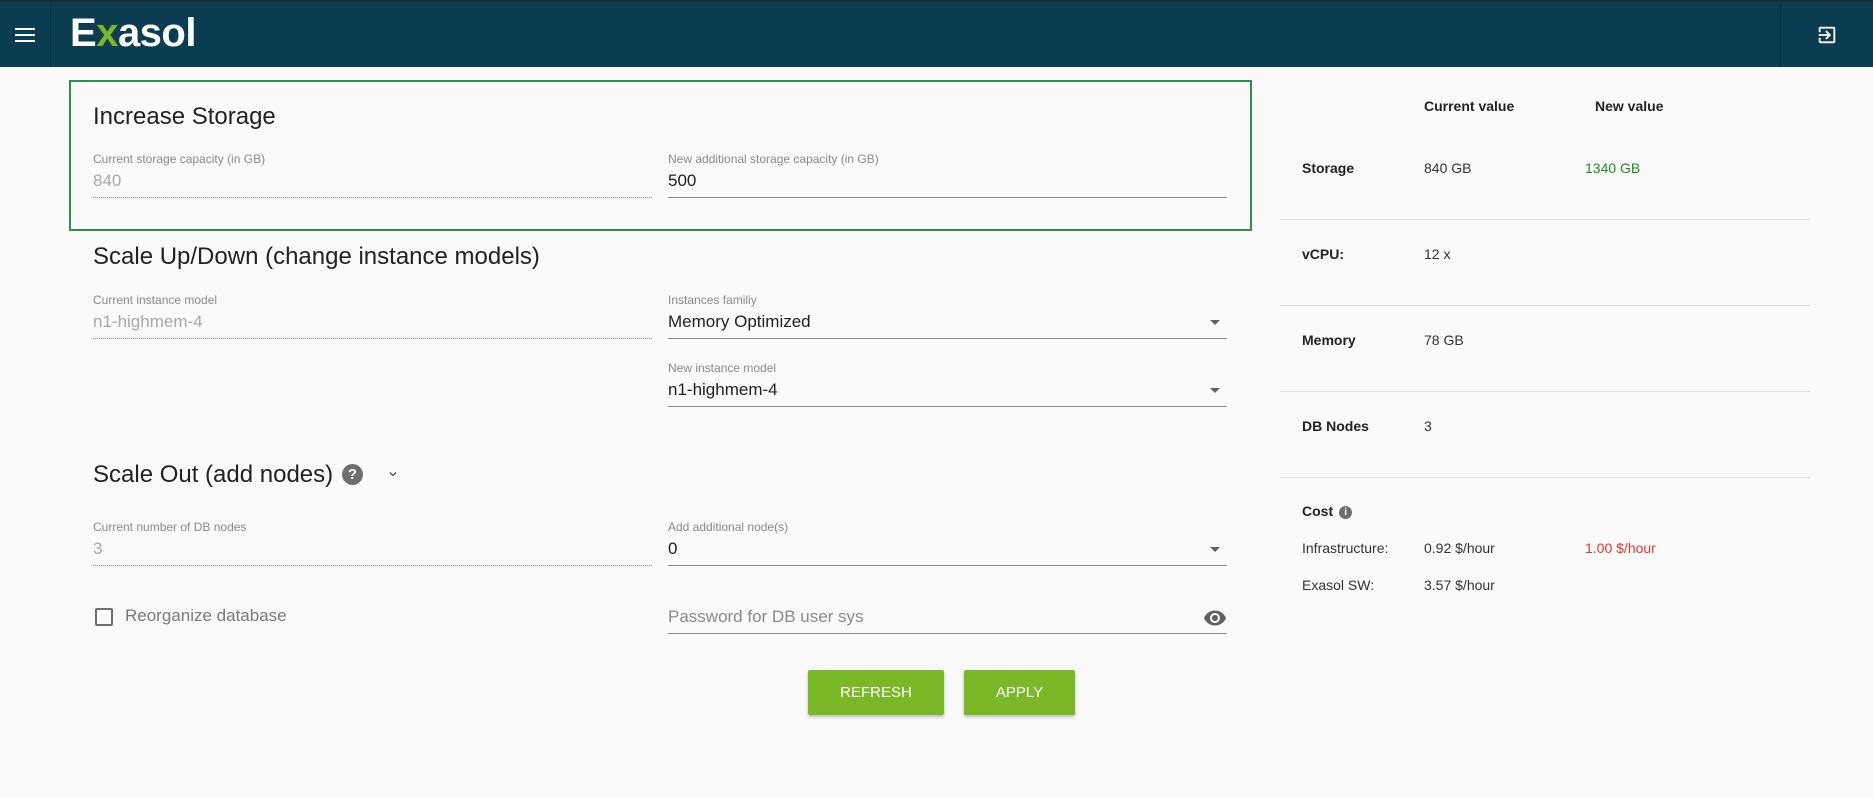  What do you see at coordinates (673, 548) in the screenshot?
I see `add-nodes-value: 0` at bounding box center [673, 548].